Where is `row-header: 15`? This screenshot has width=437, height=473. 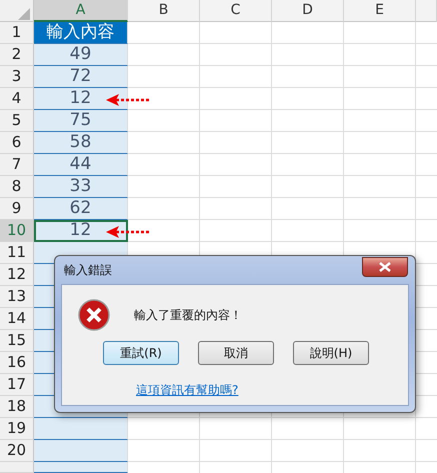
row-header: 15 is located at coordinates (17, 341).